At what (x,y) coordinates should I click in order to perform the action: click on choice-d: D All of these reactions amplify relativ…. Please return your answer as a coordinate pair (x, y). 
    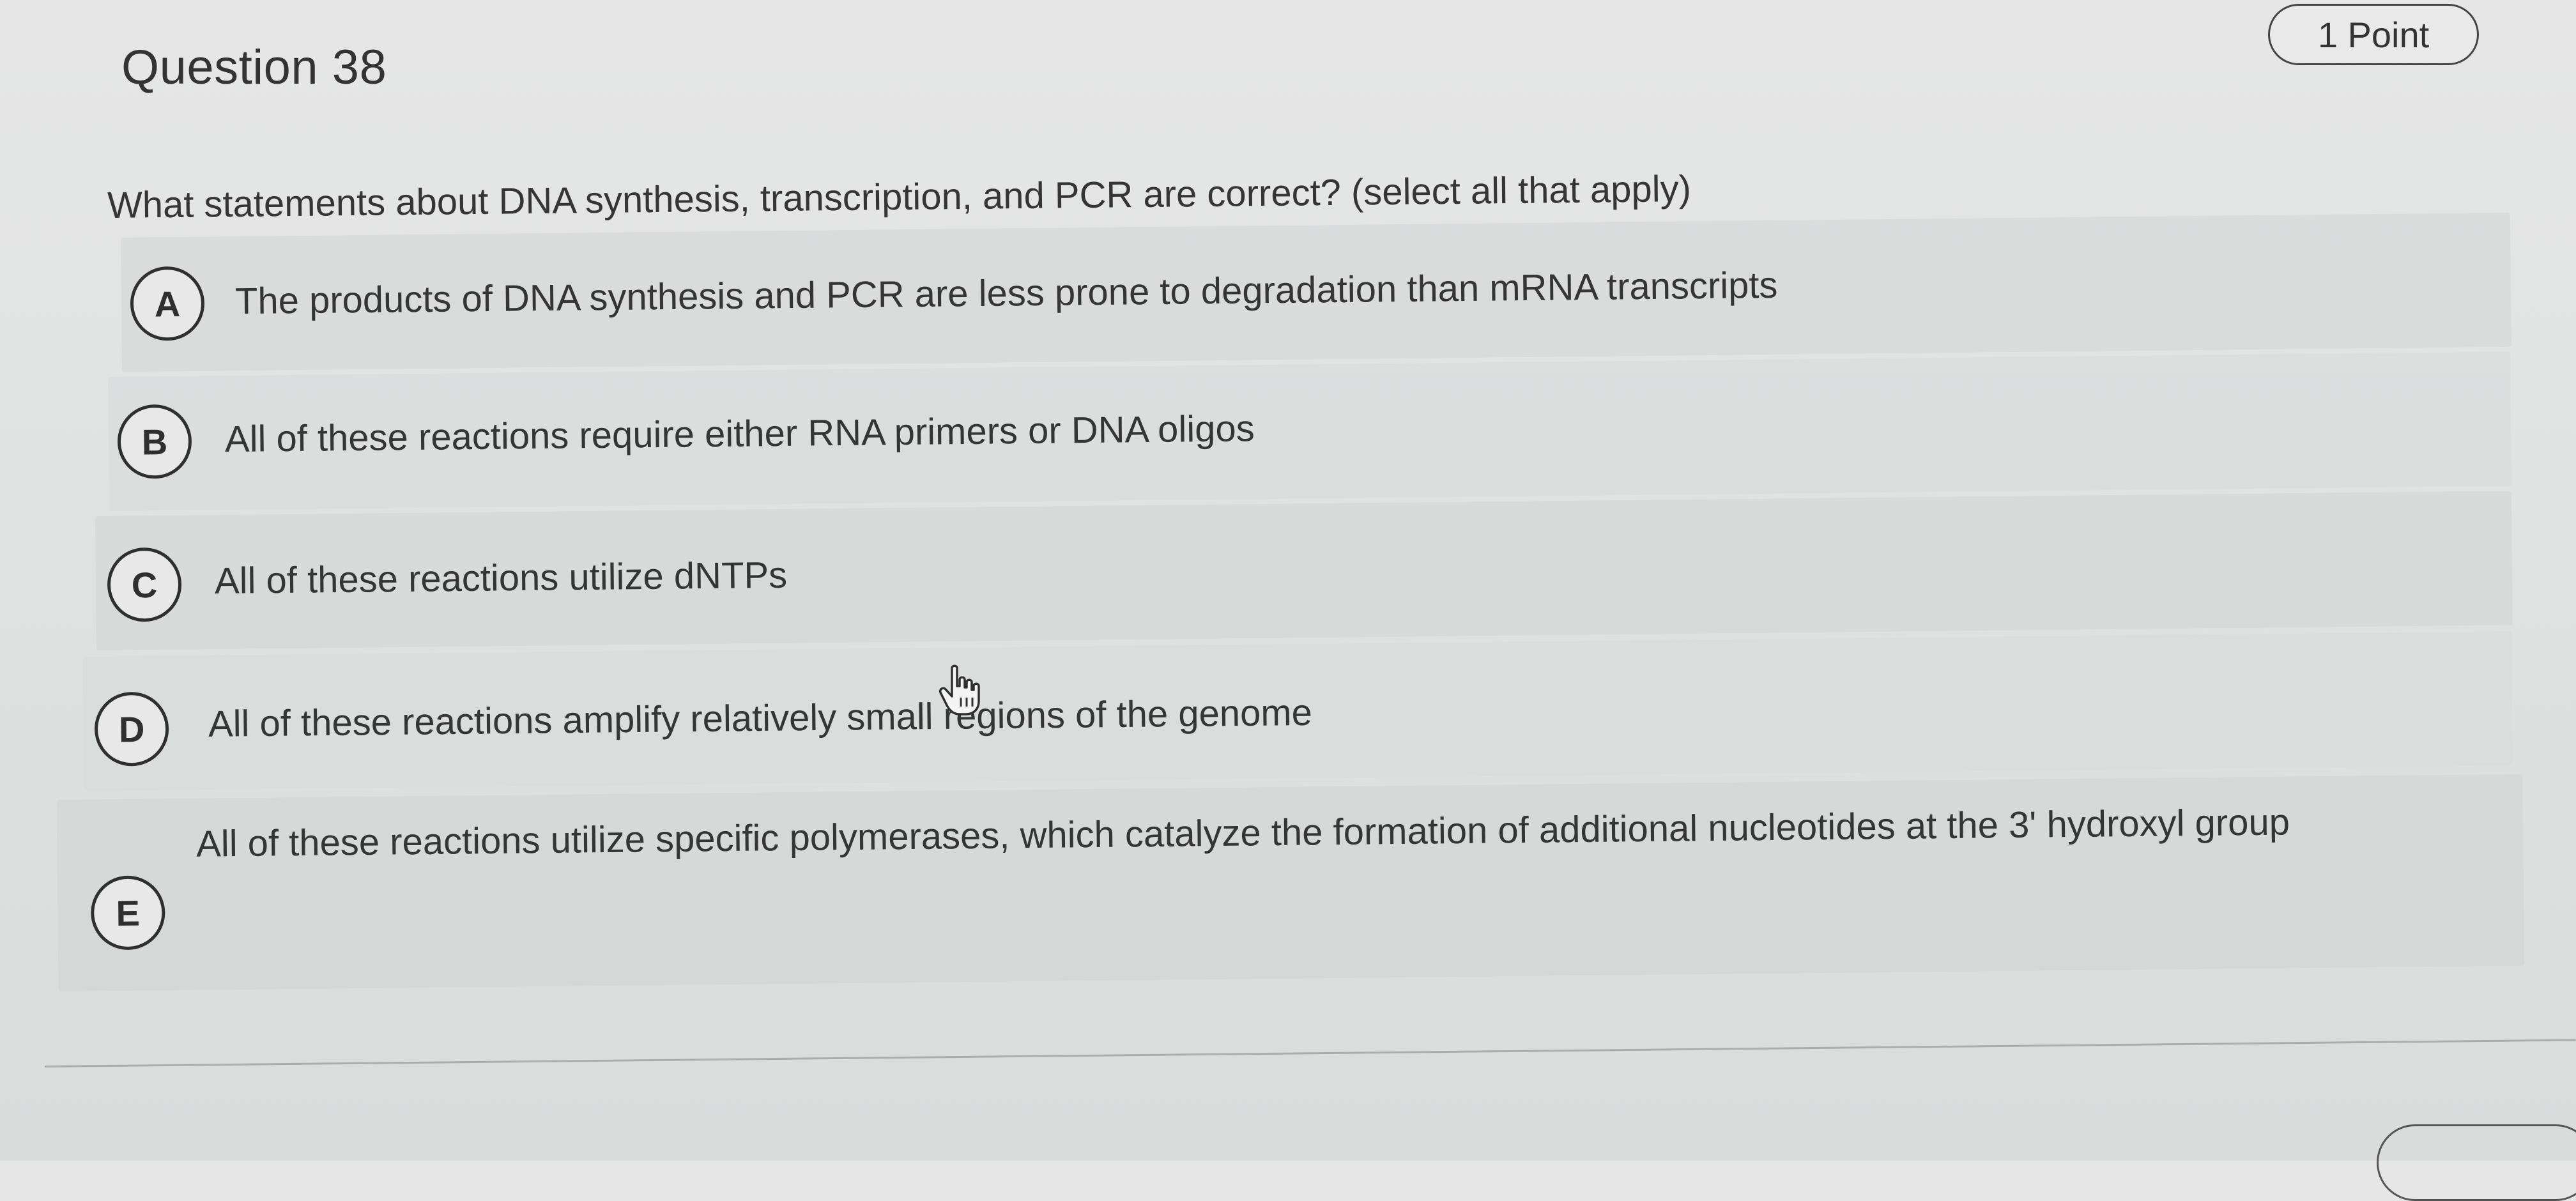
    Looking at the image, I should click on (1297, 711).